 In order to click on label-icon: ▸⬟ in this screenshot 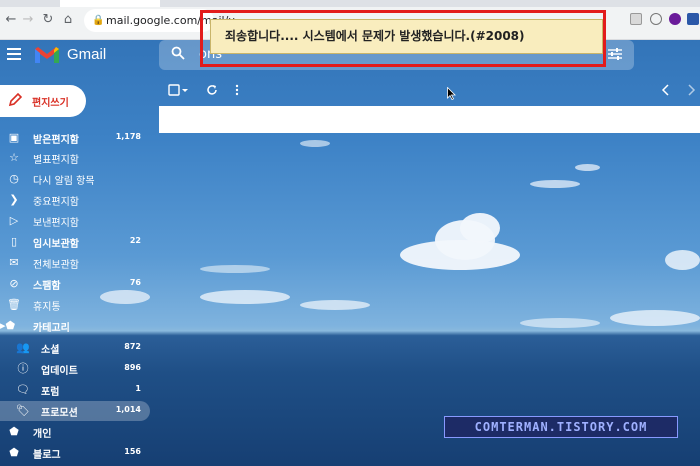, I will do `click(8, 325)`.